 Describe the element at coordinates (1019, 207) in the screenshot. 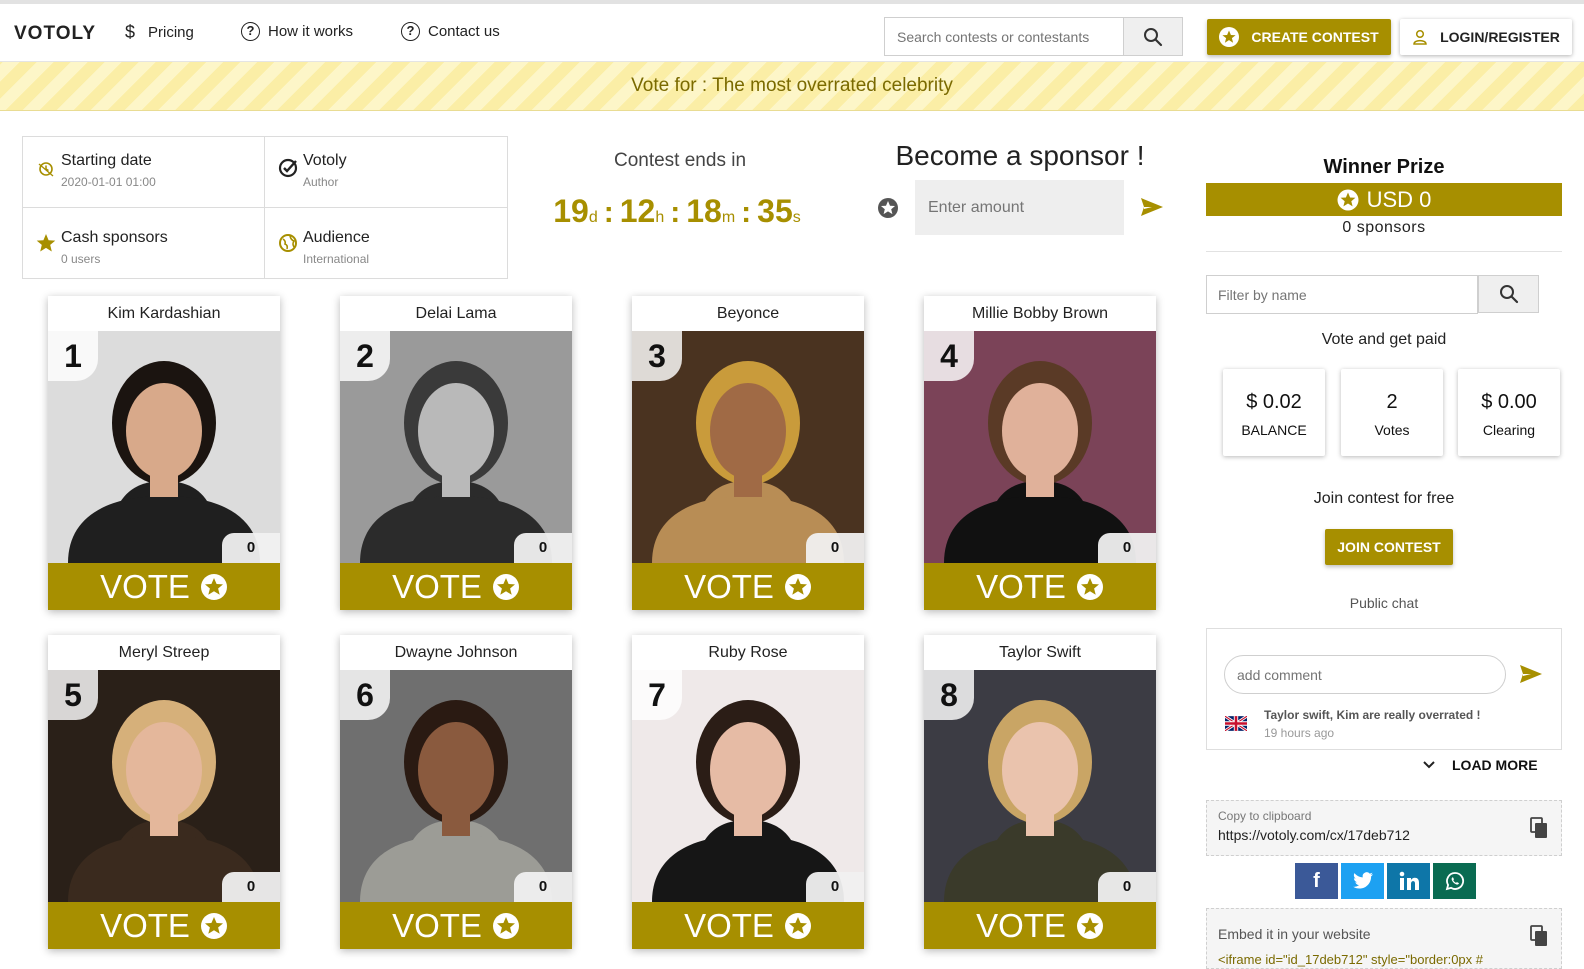

I see `sponsor-amount-input` at that location.